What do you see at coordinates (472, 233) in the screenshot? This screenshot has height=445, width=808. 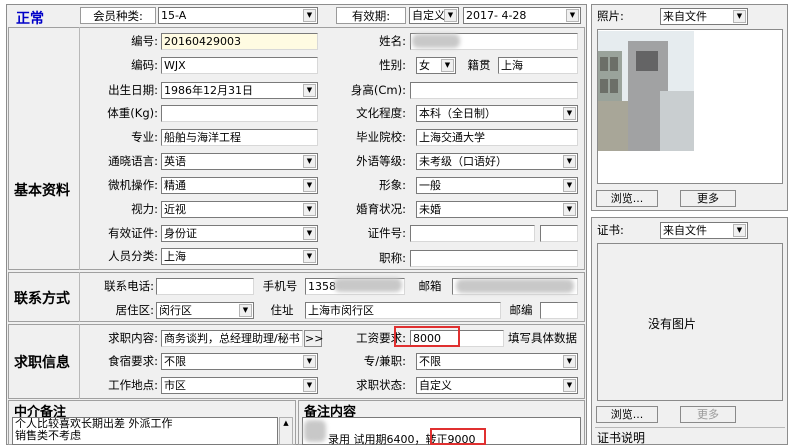 I see `idno-field` at bounding box center [472, 233].